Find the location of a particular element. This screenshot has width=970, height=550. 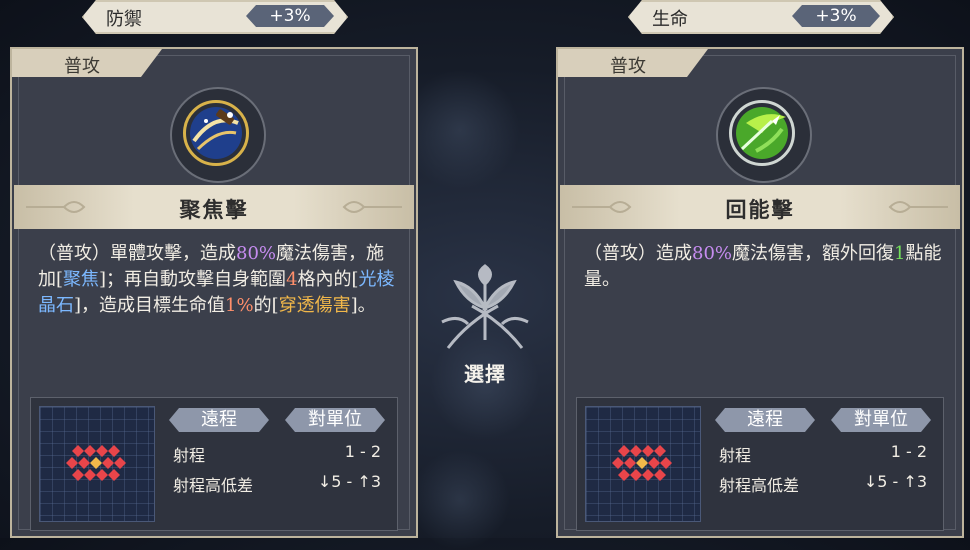

description-text: 的[ is located at coordinates (266, 305).